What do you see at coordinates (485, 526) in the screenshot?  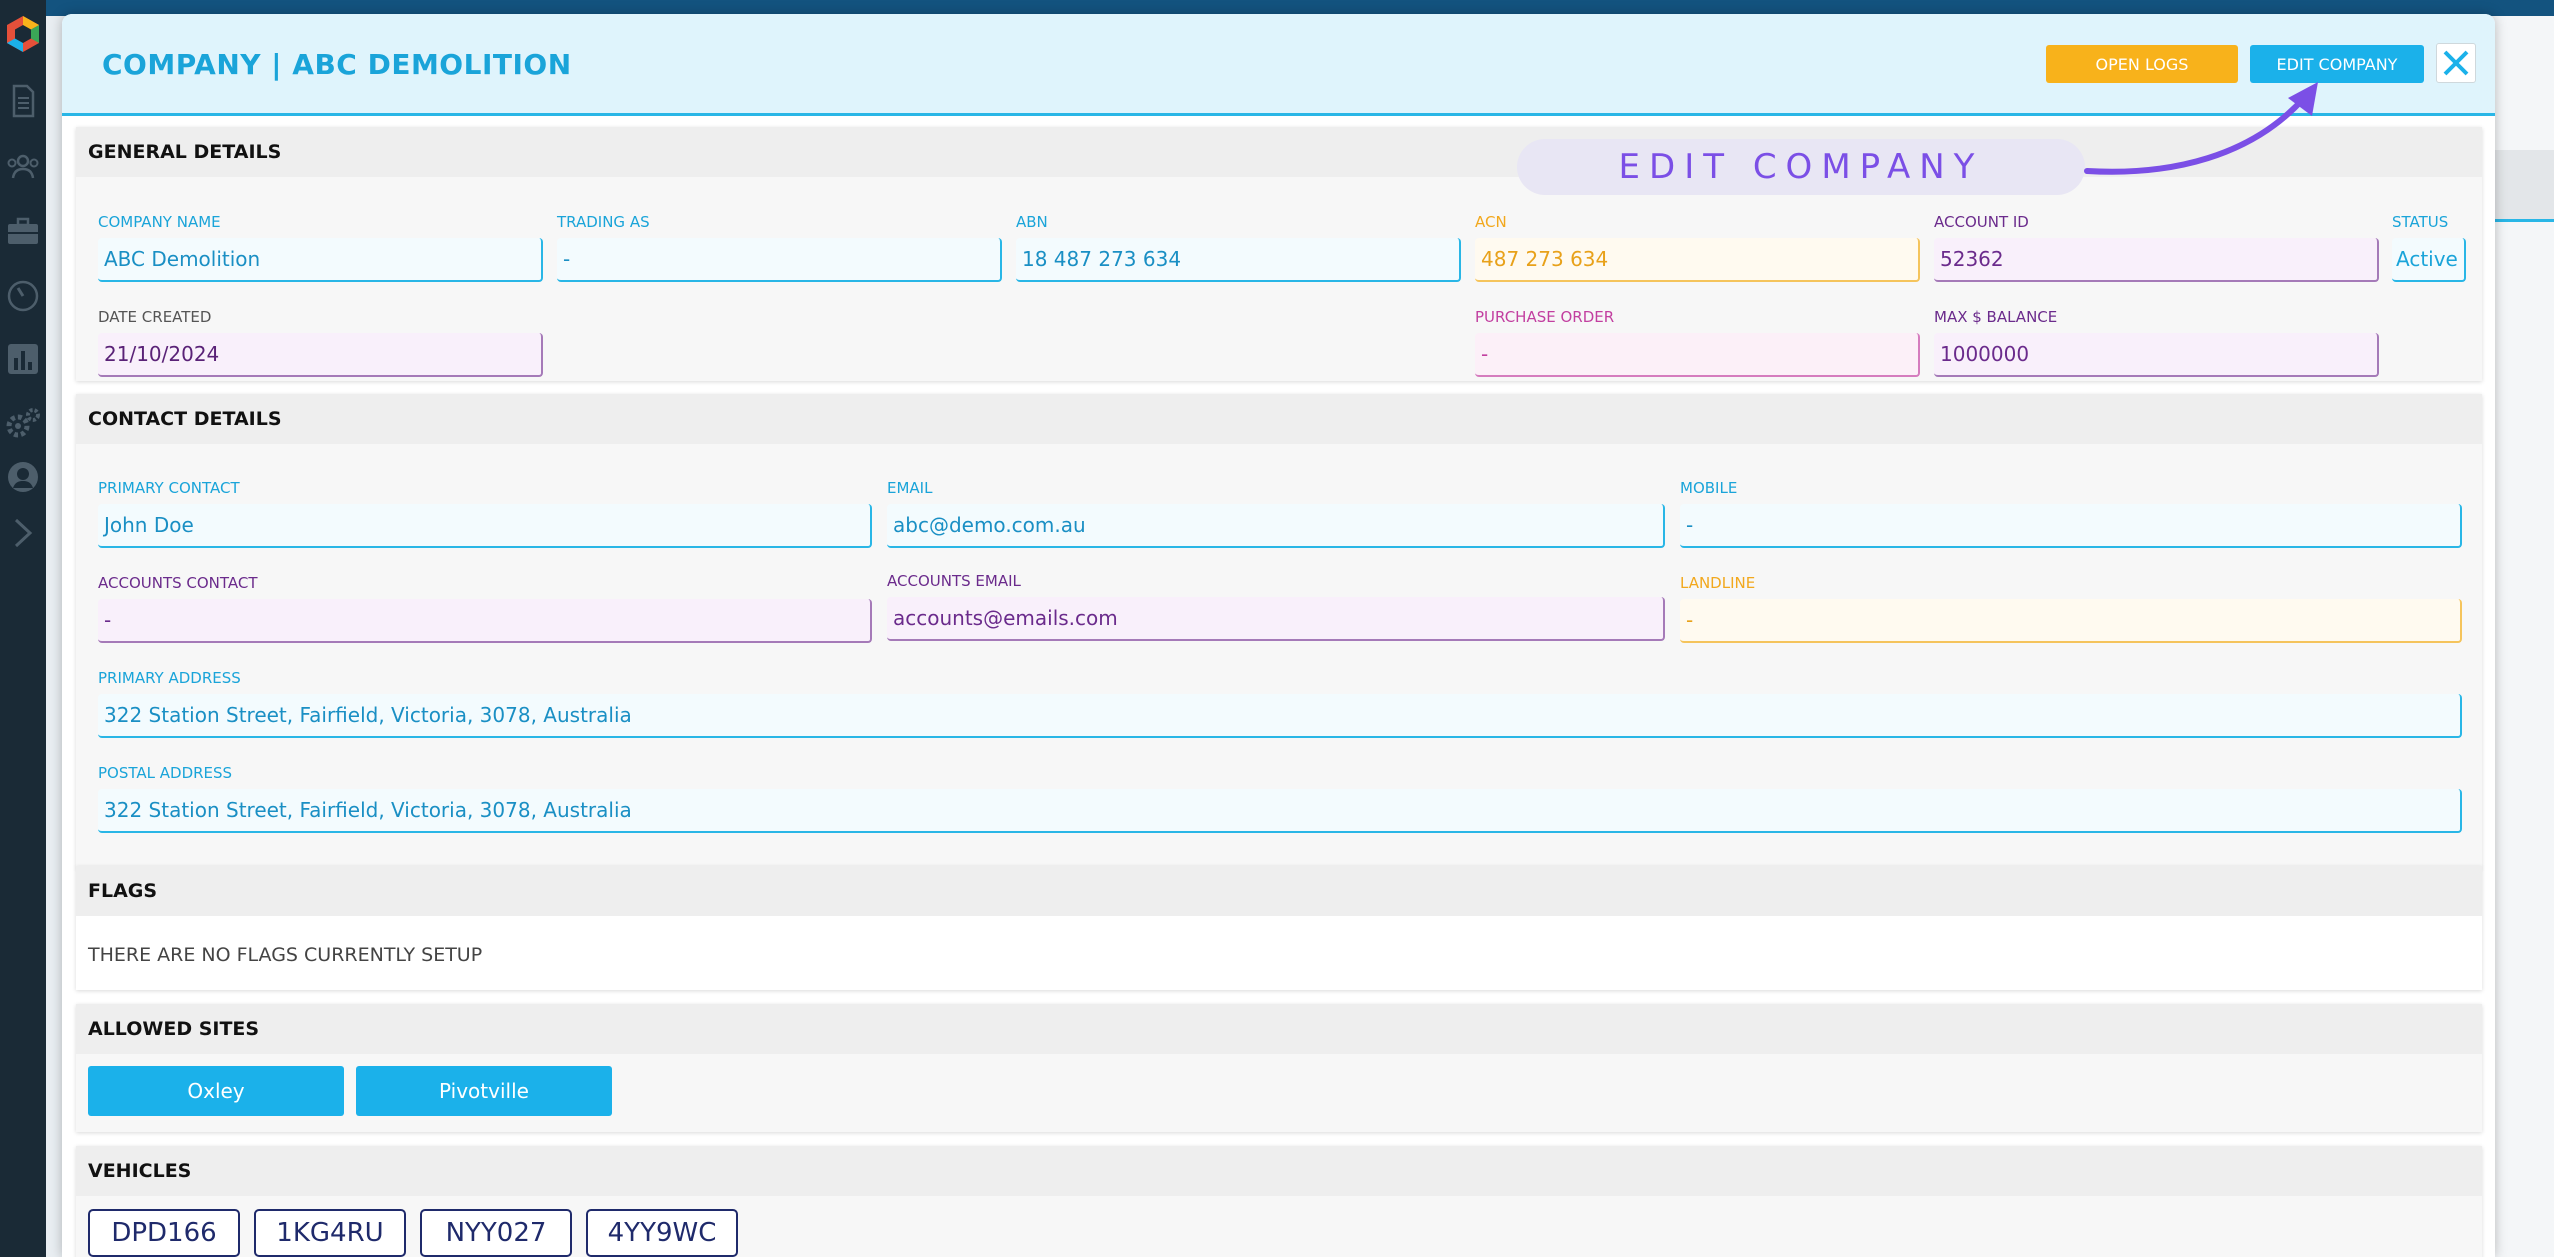 I see `primary-contact-input: John Doe` at bounding box center [485, 526].